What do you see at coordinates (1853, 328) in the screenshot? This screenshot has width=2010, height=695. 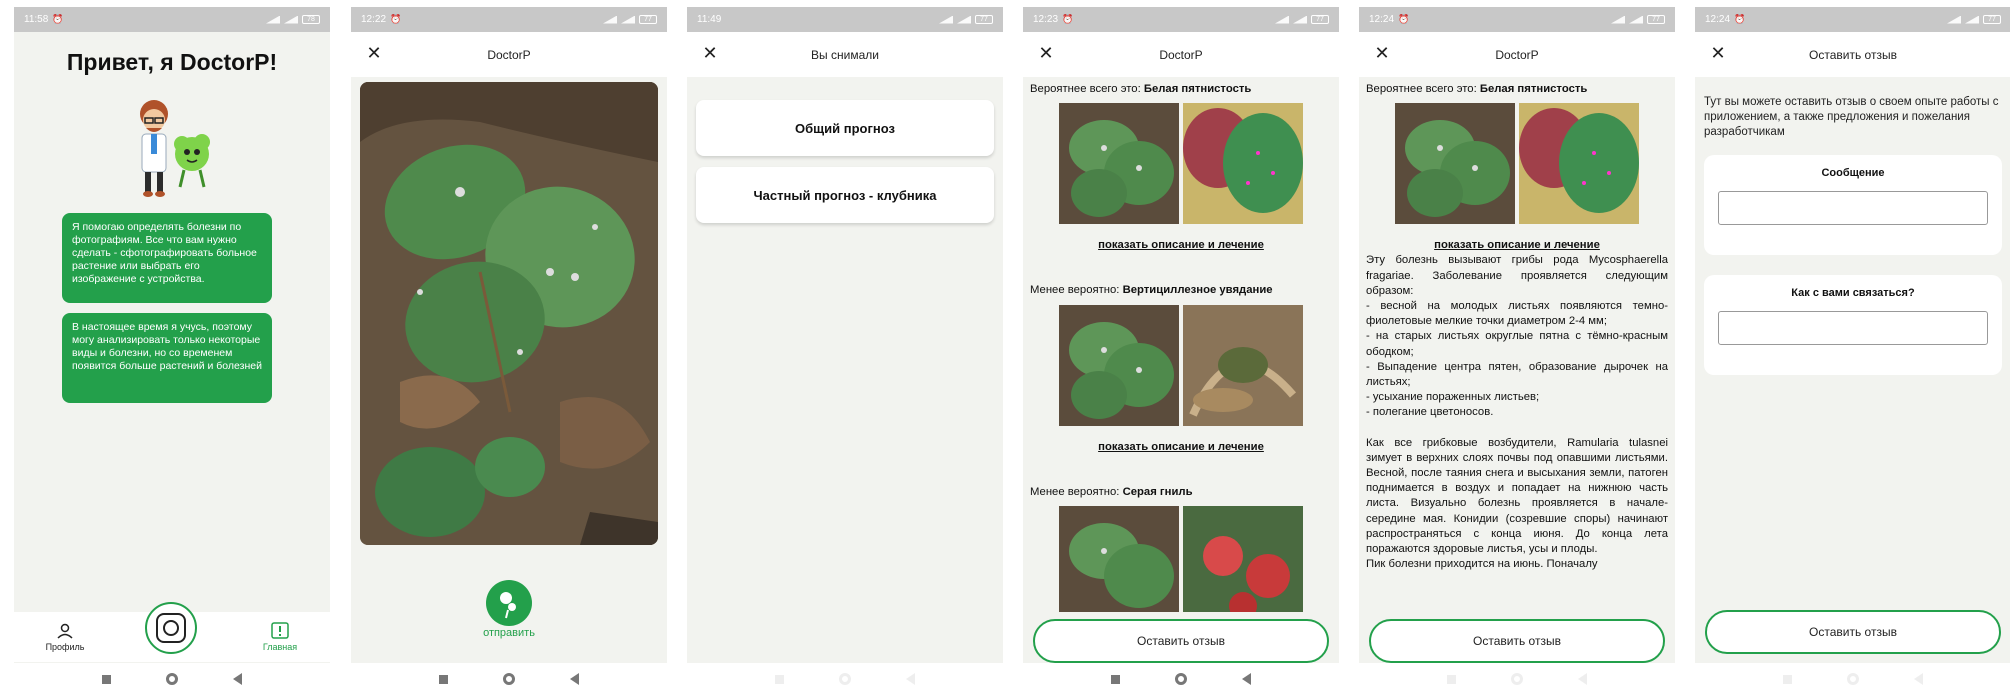 I see `contact-input` at bounding box center [1853, 328].